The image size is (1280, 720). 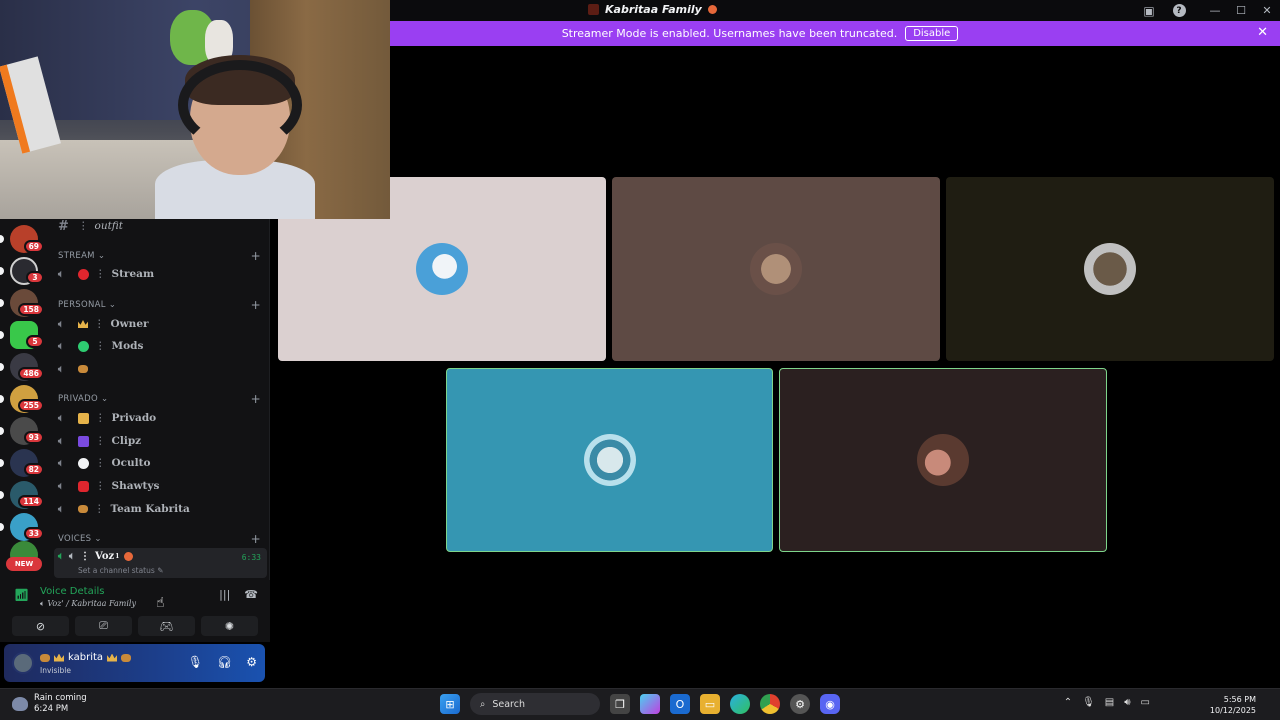 What do you see at coordinates (710, 704) in the screenshot?
I see `file-explorer-icon: ▭` at bounding box center [710, 704].